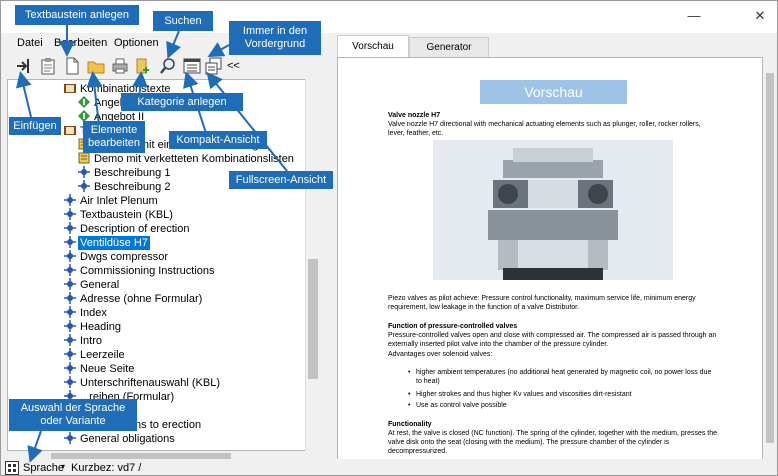 Image resolution: width=778 pixels, height=476 pixels. Describe the element at coordinates (63, 466) in the screenshot. I see `chevron-down-icon: ▾` at that location.